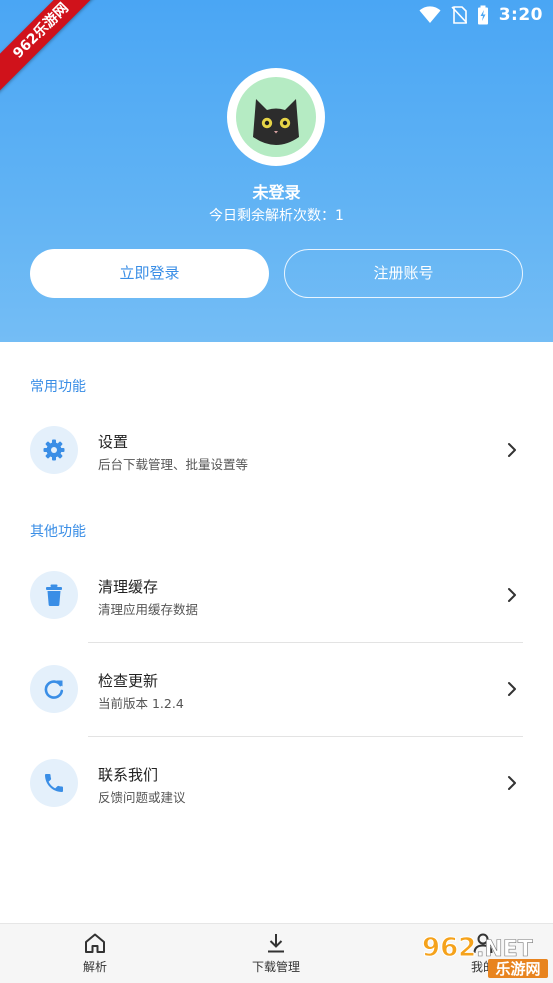 The height and width of the screenshot is (983, 553). What do you see at coordinates (173, 464) in the screenshot?
I see `settings-subtitle: 后台下载管理、批量设置等` at bounding box center [173, 464].